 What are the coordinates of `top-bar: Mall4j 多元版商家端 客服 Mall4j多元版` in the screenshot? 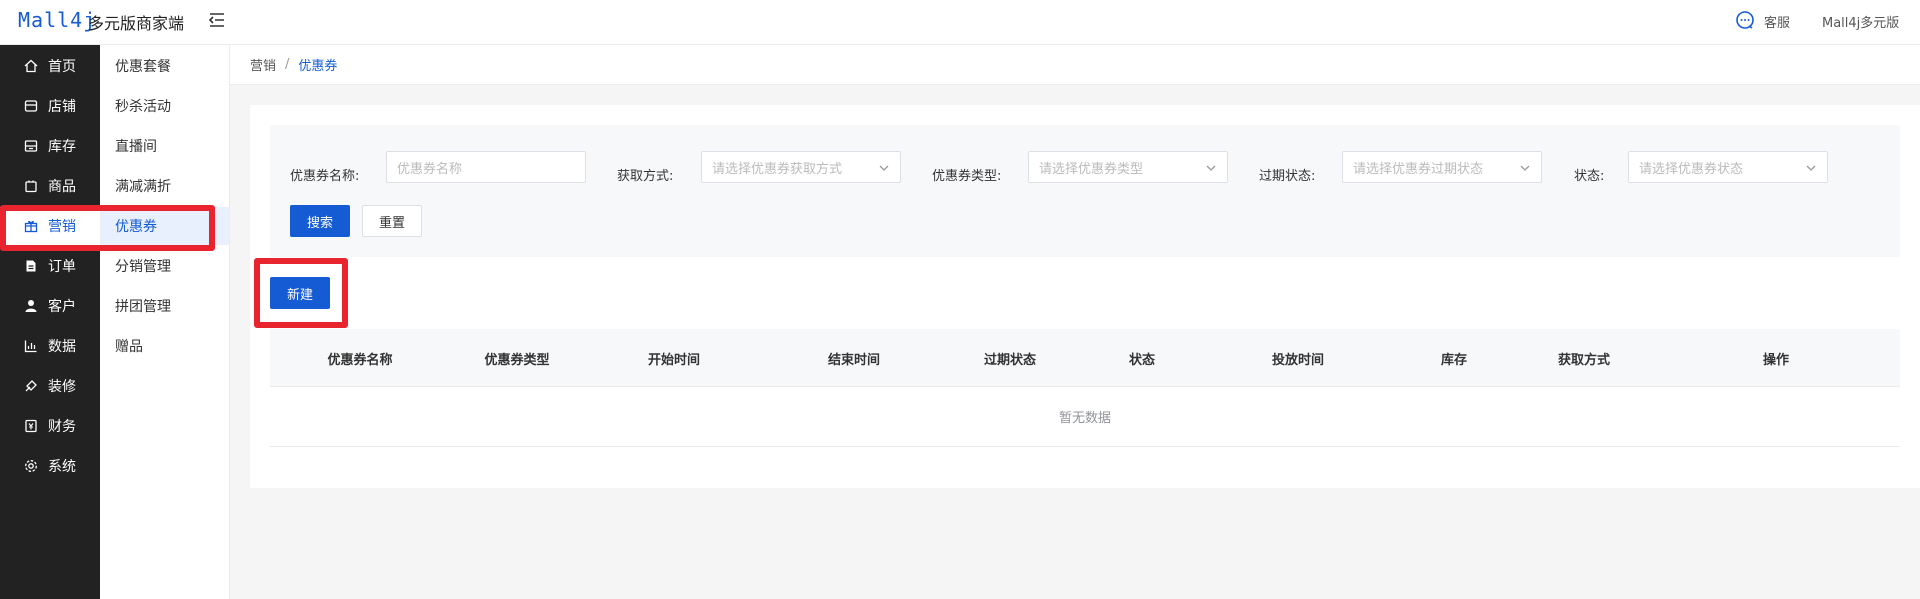 It's located at (960, 22).